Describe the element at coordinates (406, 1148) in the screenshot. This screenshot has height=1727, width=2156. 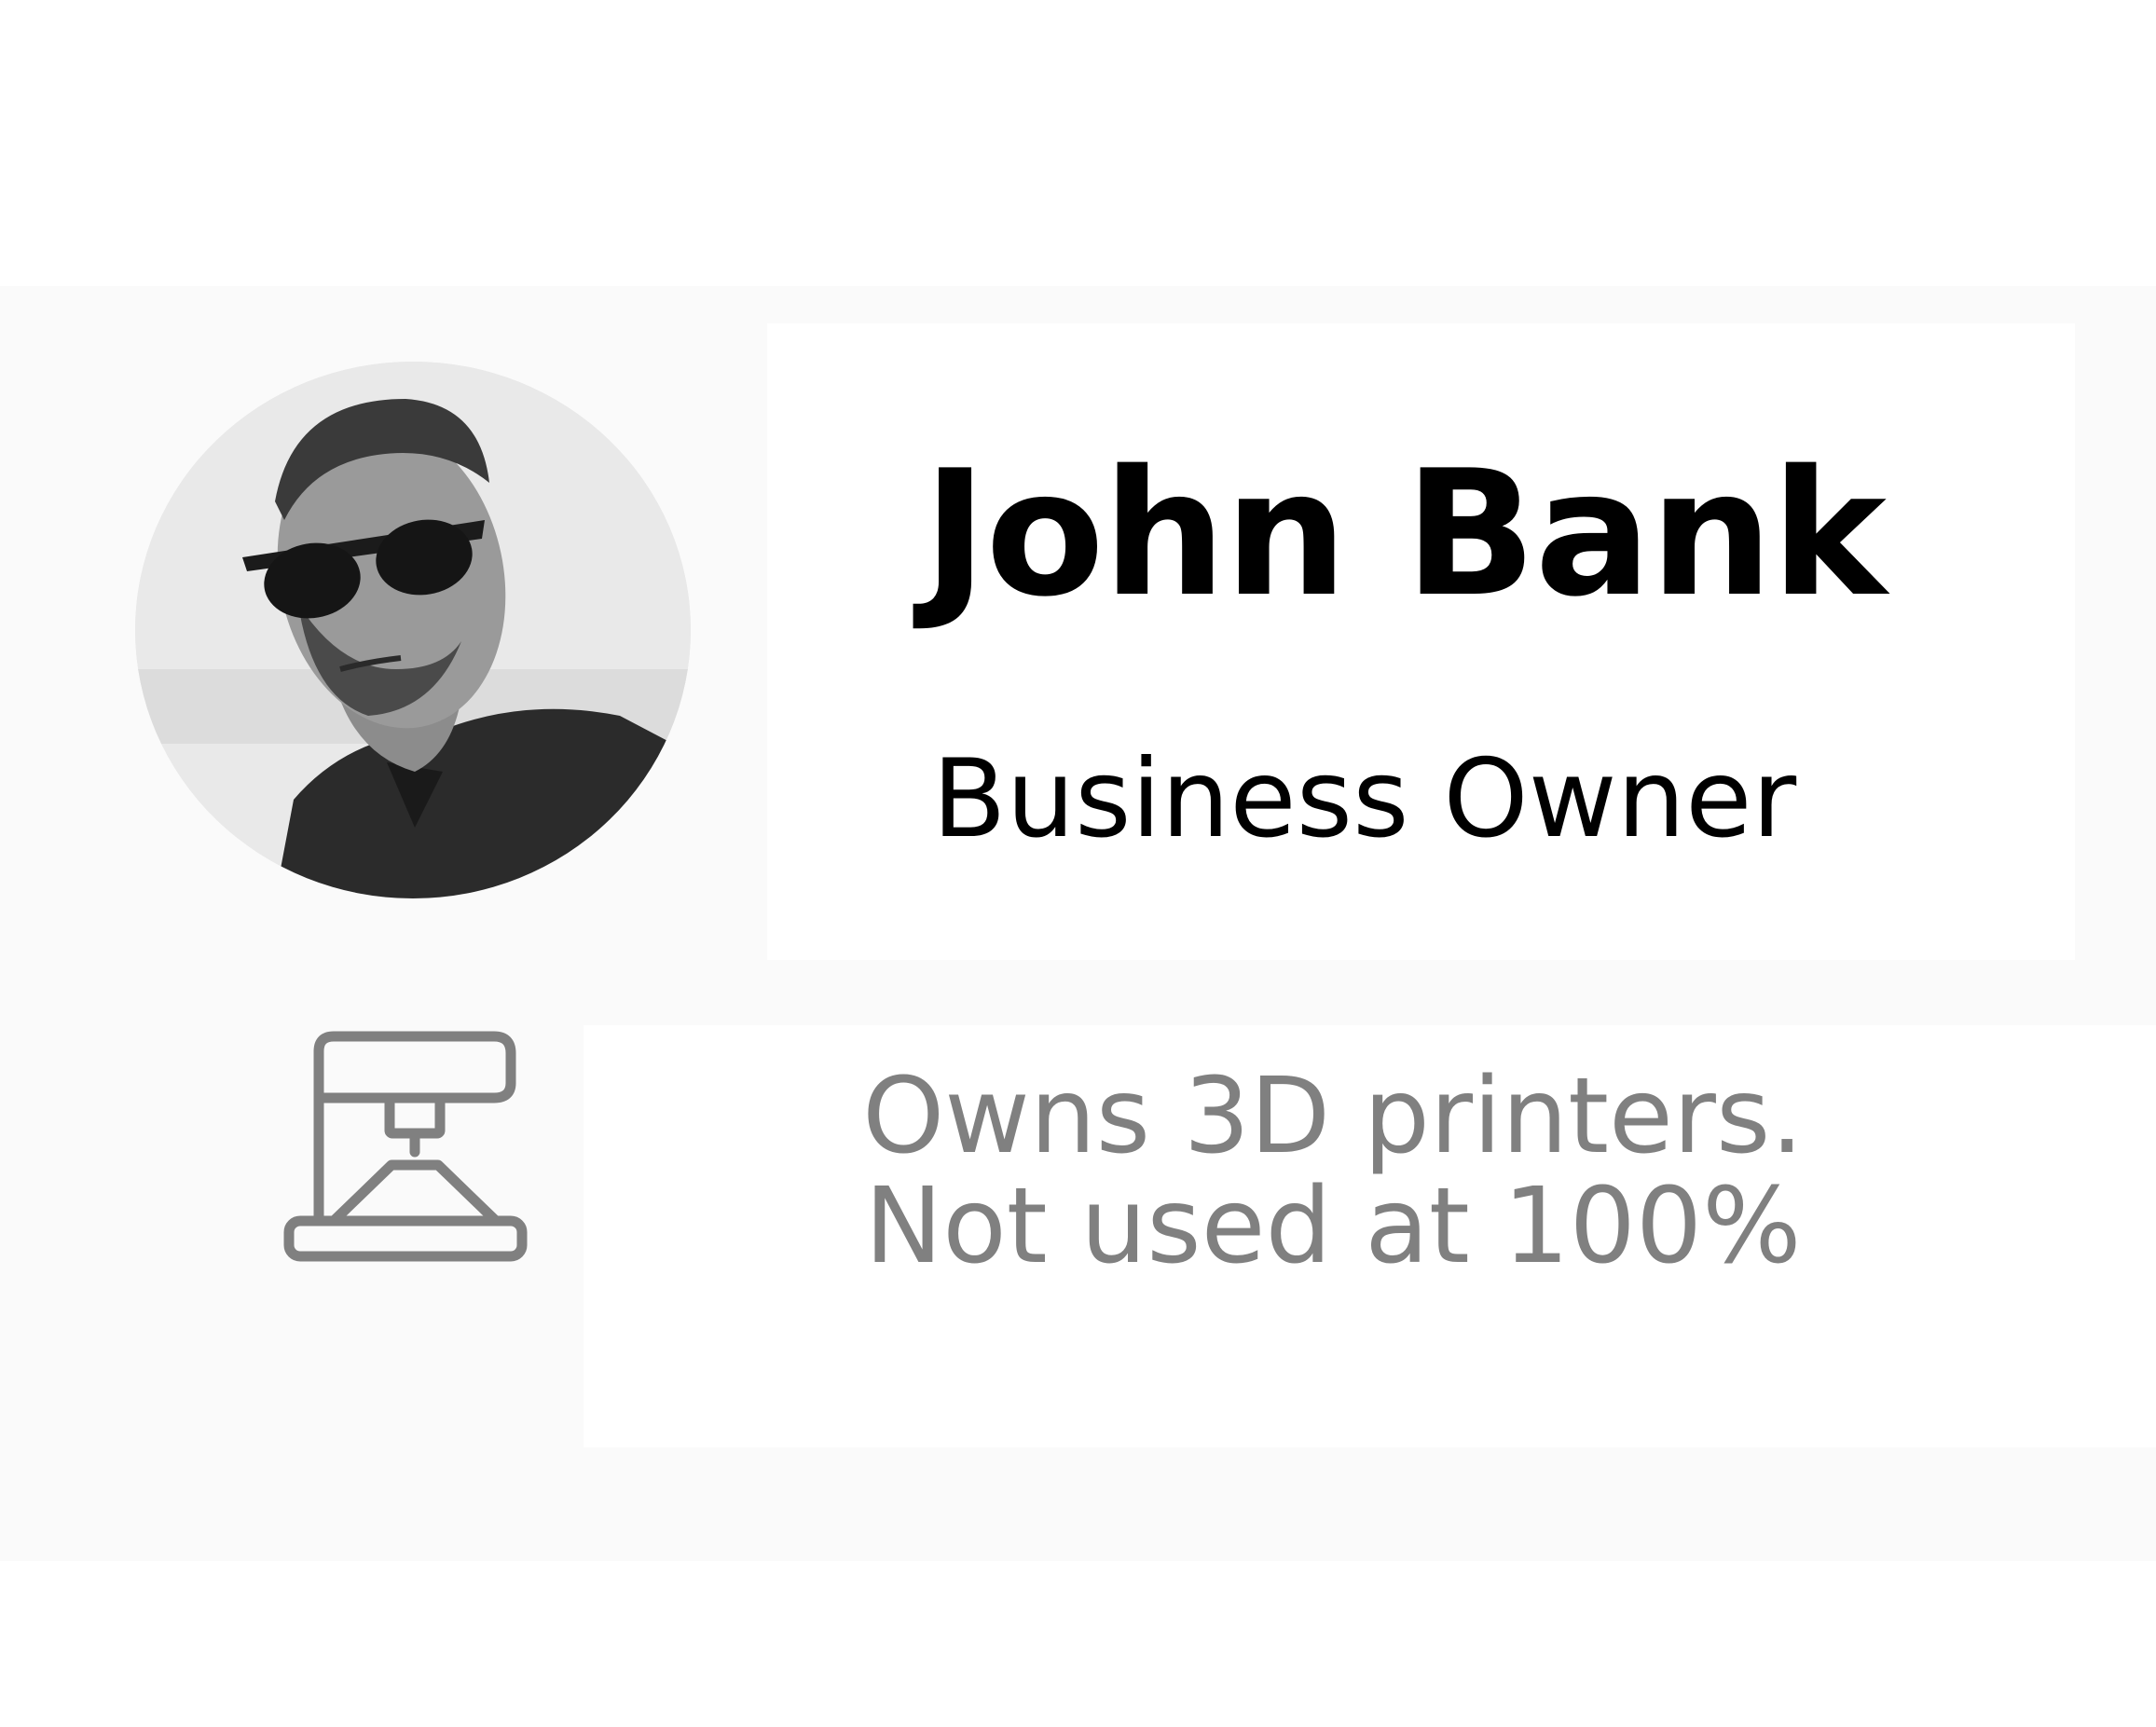
I see `3d-printer-icon` at that location.